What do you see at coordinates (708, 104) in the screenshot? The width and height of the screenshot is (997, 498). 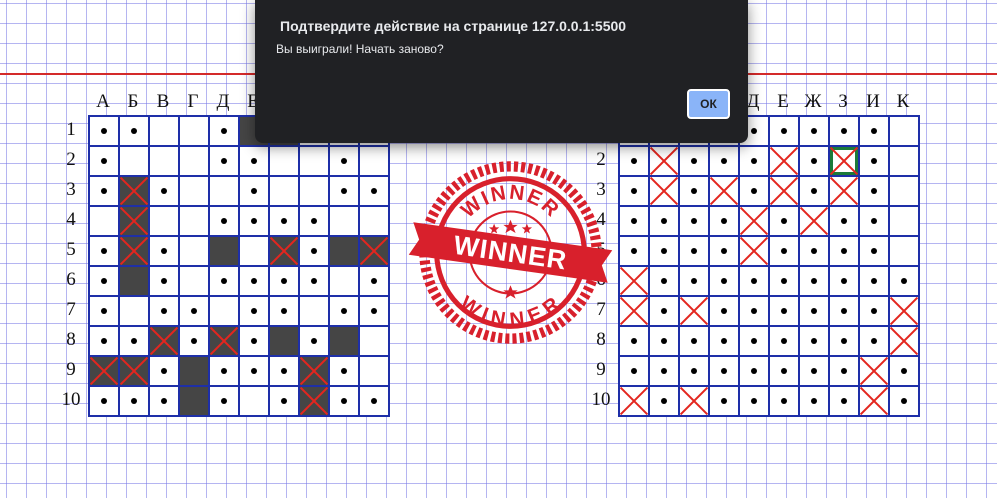 I see `ok-button: ОК` at bounding box center [708, 104].